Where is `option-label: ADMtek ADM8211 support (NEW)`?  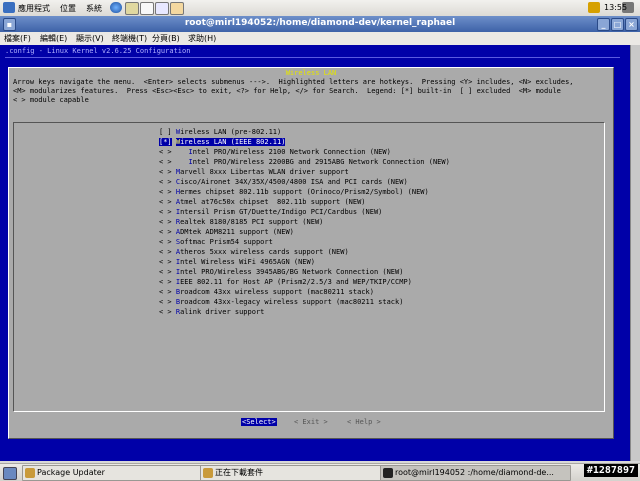
option-label: ADMtek ADM8211 support (NEW) is located at coordinates (235, 232).